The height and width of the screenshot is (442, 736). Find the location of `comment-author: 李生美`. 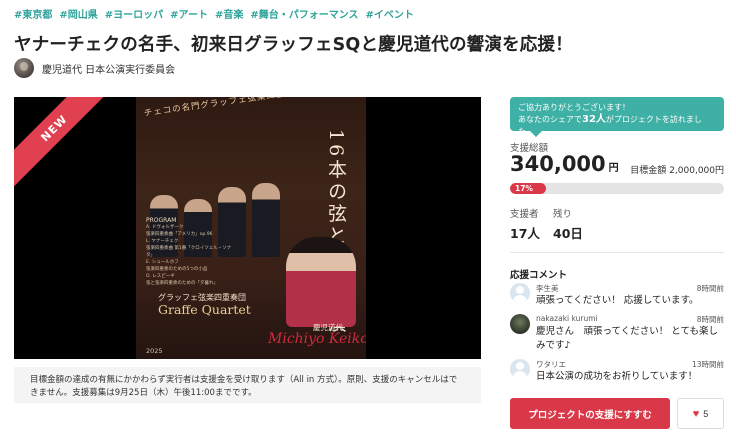

comment-author: 李生美 is located at coordinates (547, 288).